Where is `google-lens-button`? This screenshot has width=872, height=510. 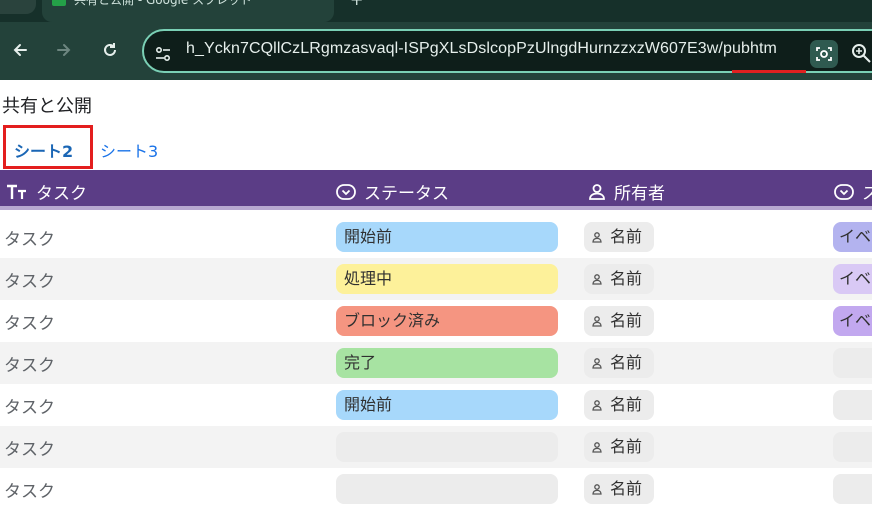
google-lens-button is located at coordinates (824, 54).